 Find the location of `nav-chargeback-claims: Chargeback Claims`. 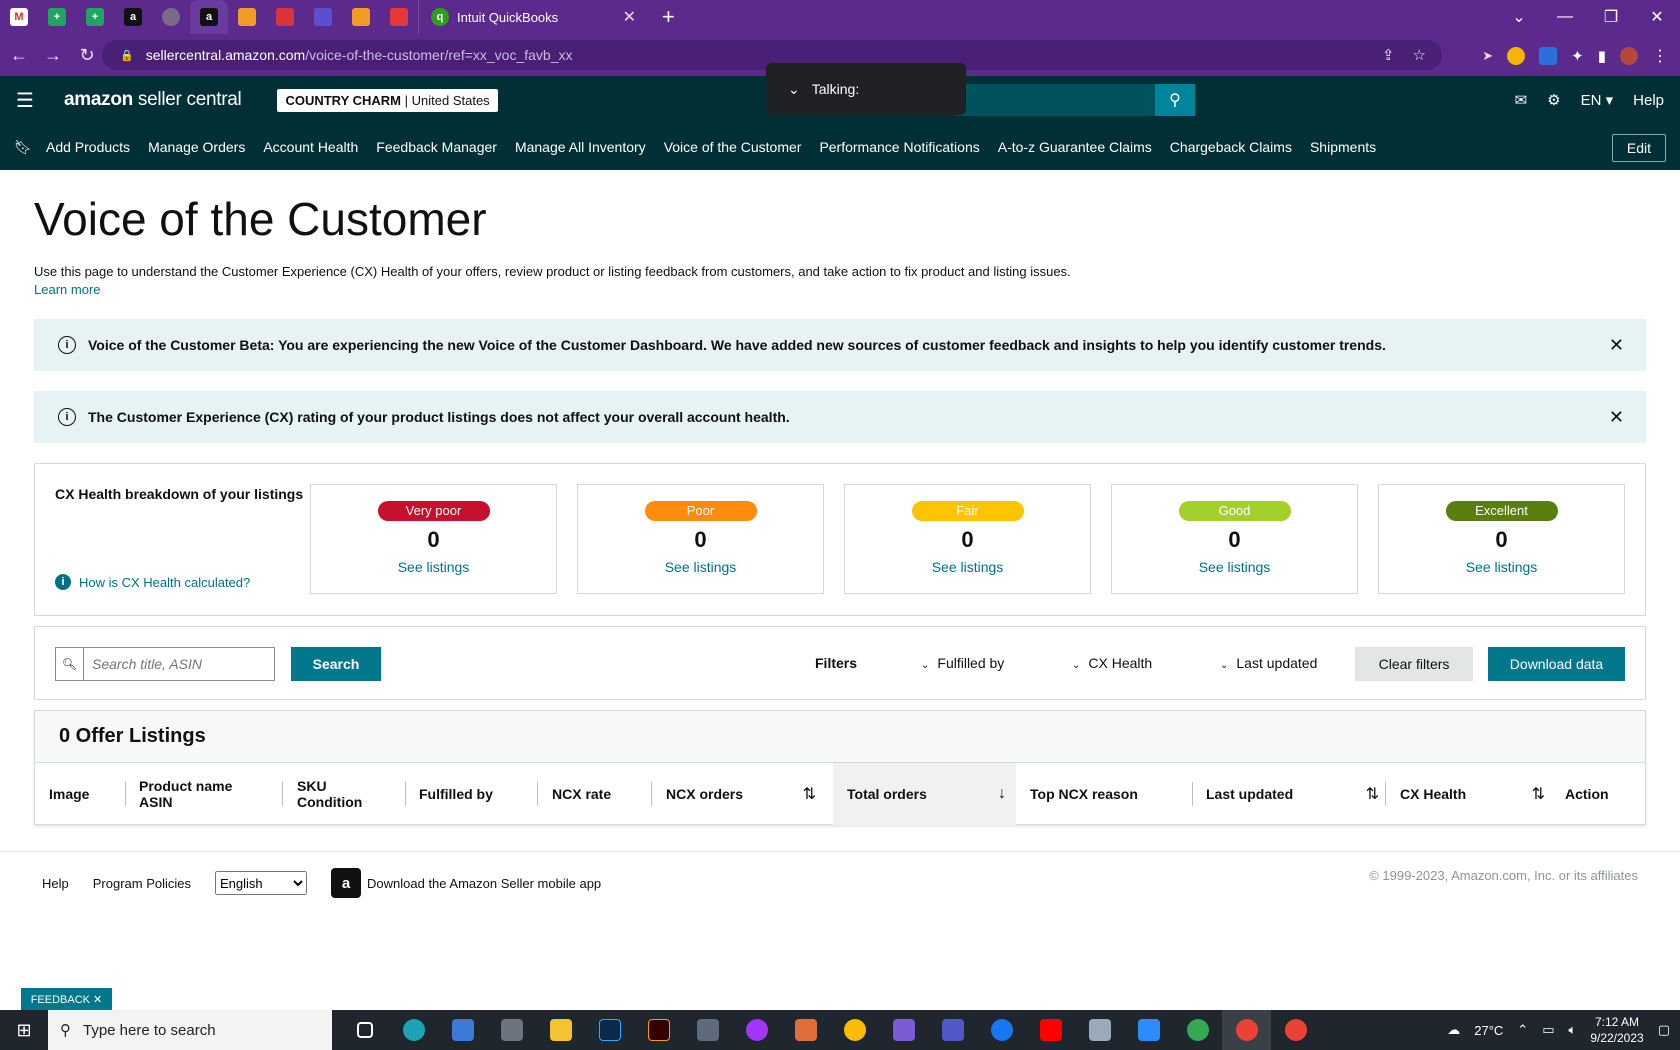

nav-chargeback-claims: Chargeback Claims is located at coordinates (1231, 147).